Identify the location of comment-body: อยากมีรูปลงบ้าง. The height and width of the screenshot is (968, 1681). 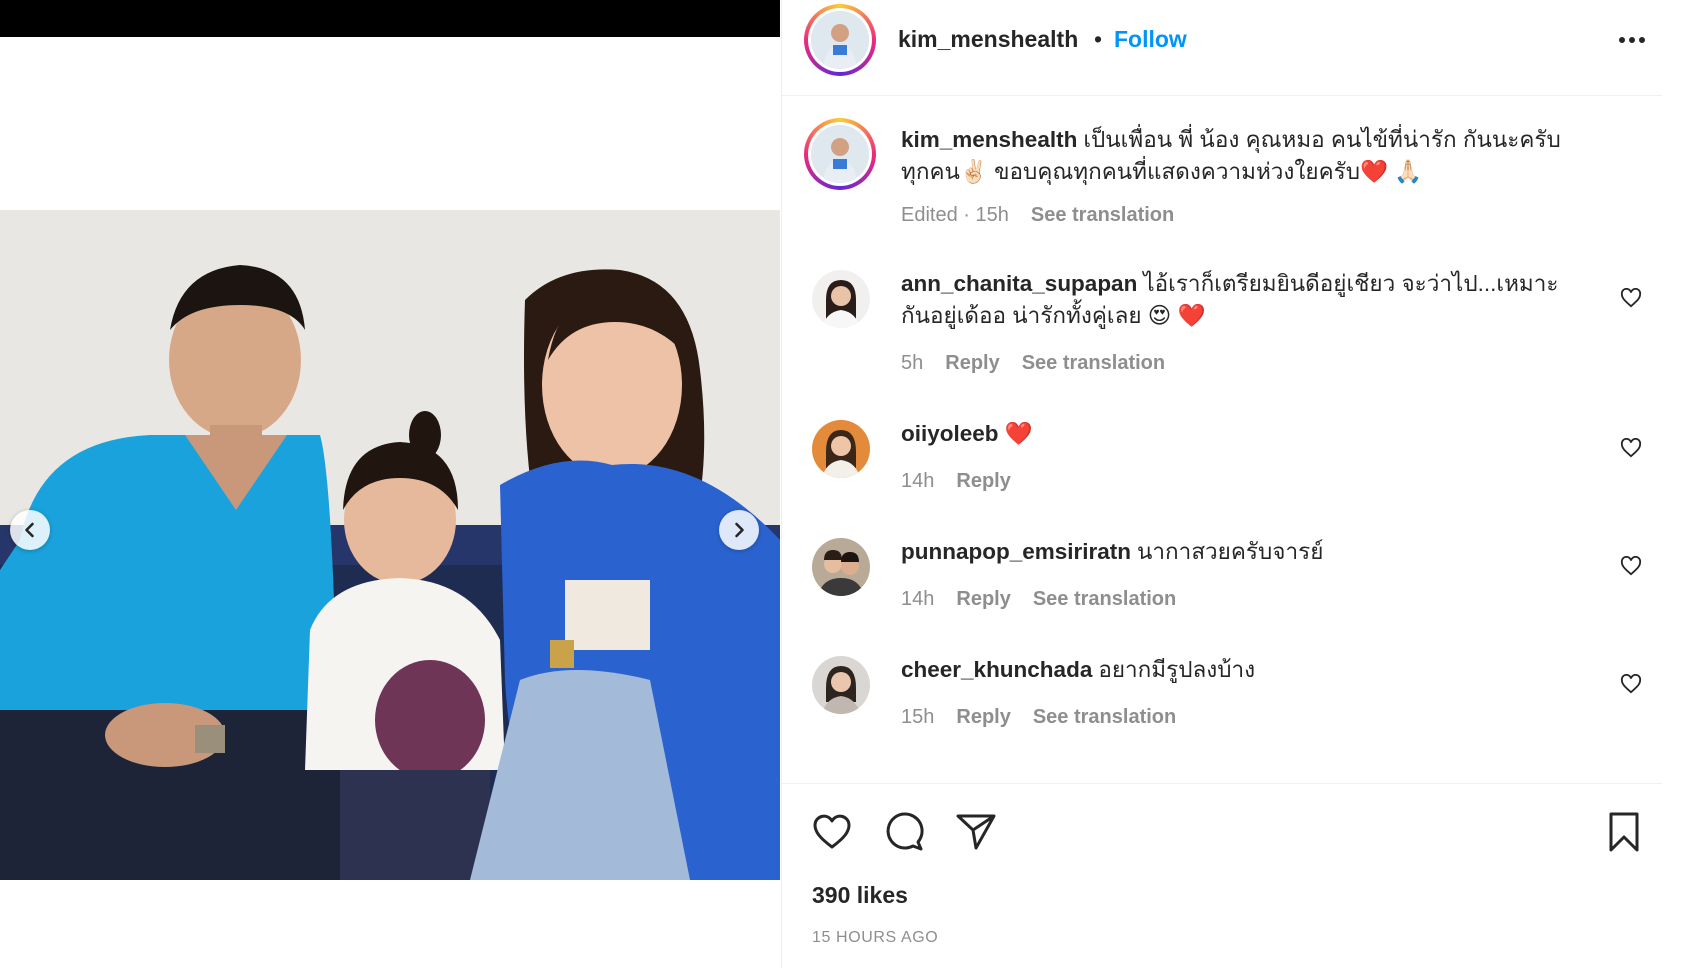
(1177, 669).